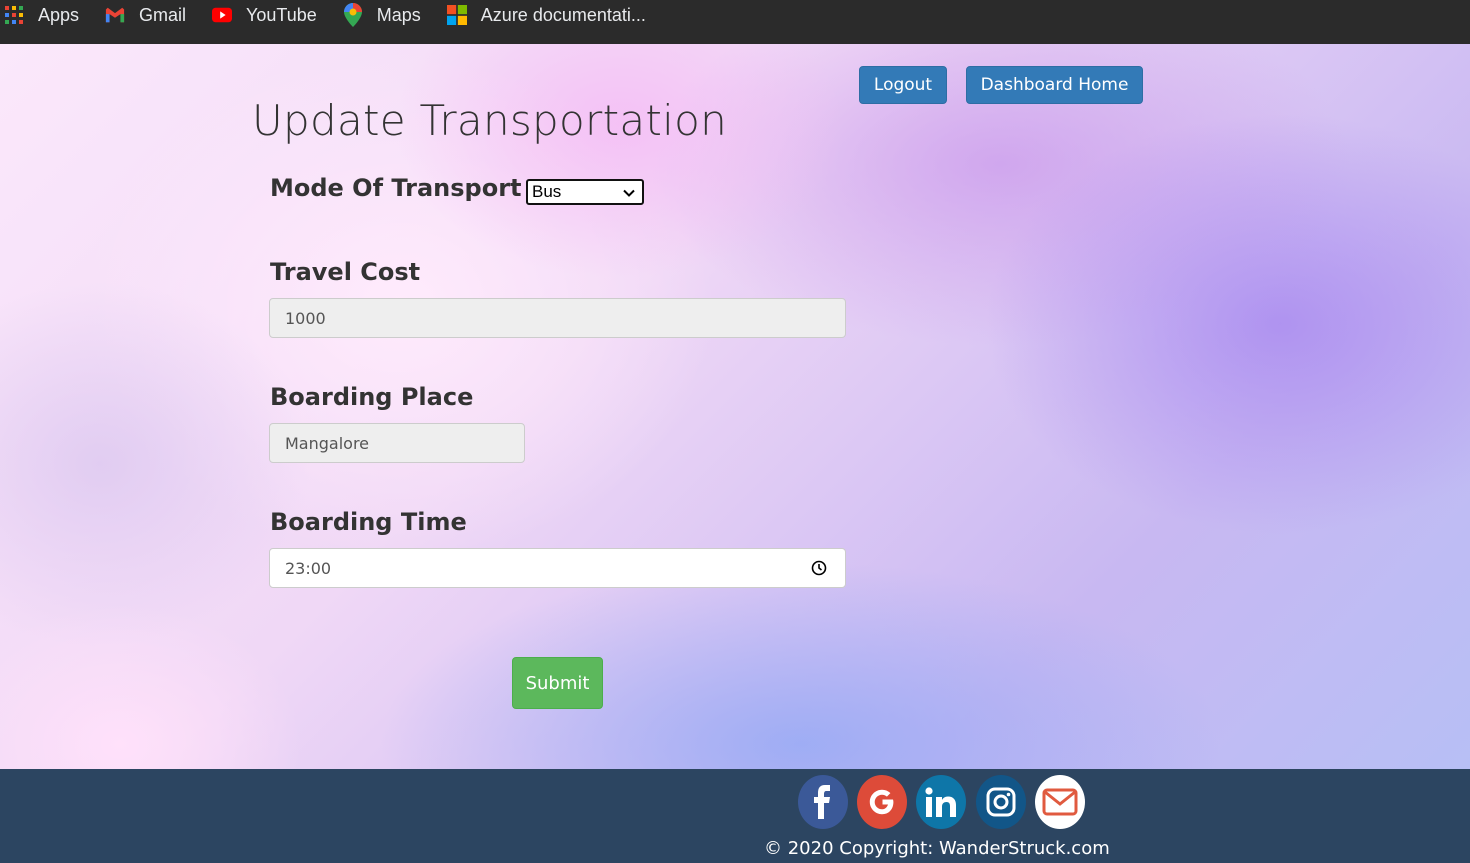  Describe the element at coordinates (882, 802) in the screenshot. I see `google-icon` at that location.